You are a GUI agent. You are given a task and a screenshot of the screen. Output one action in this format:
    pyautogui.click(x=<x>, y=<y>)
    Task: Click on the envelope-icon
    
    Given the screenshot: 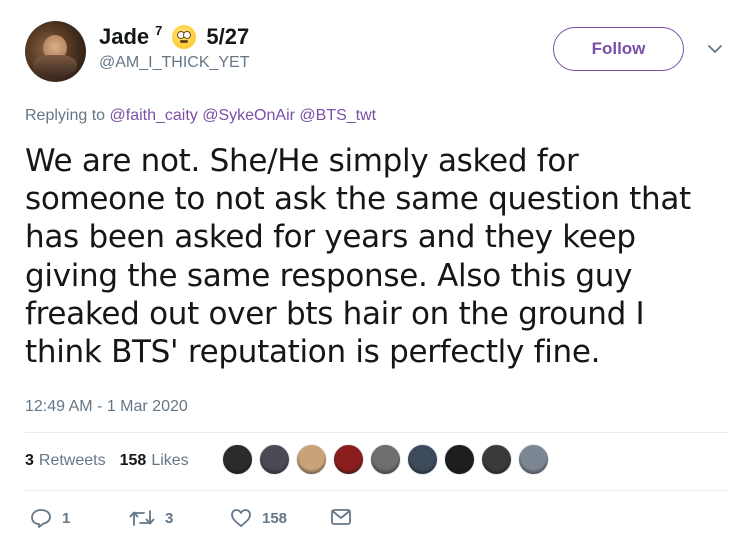 What is the action you would take?
    pyautogui.click(x=341, y=517)
    